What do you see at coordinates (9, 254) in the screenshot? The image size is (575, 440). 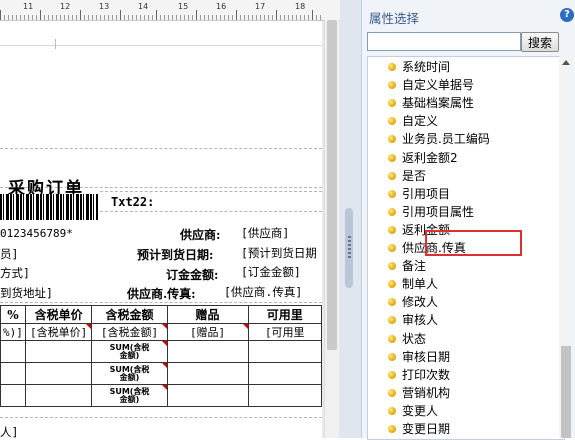 I see `field-fragment: 员]` at bounding box center [9, 254].